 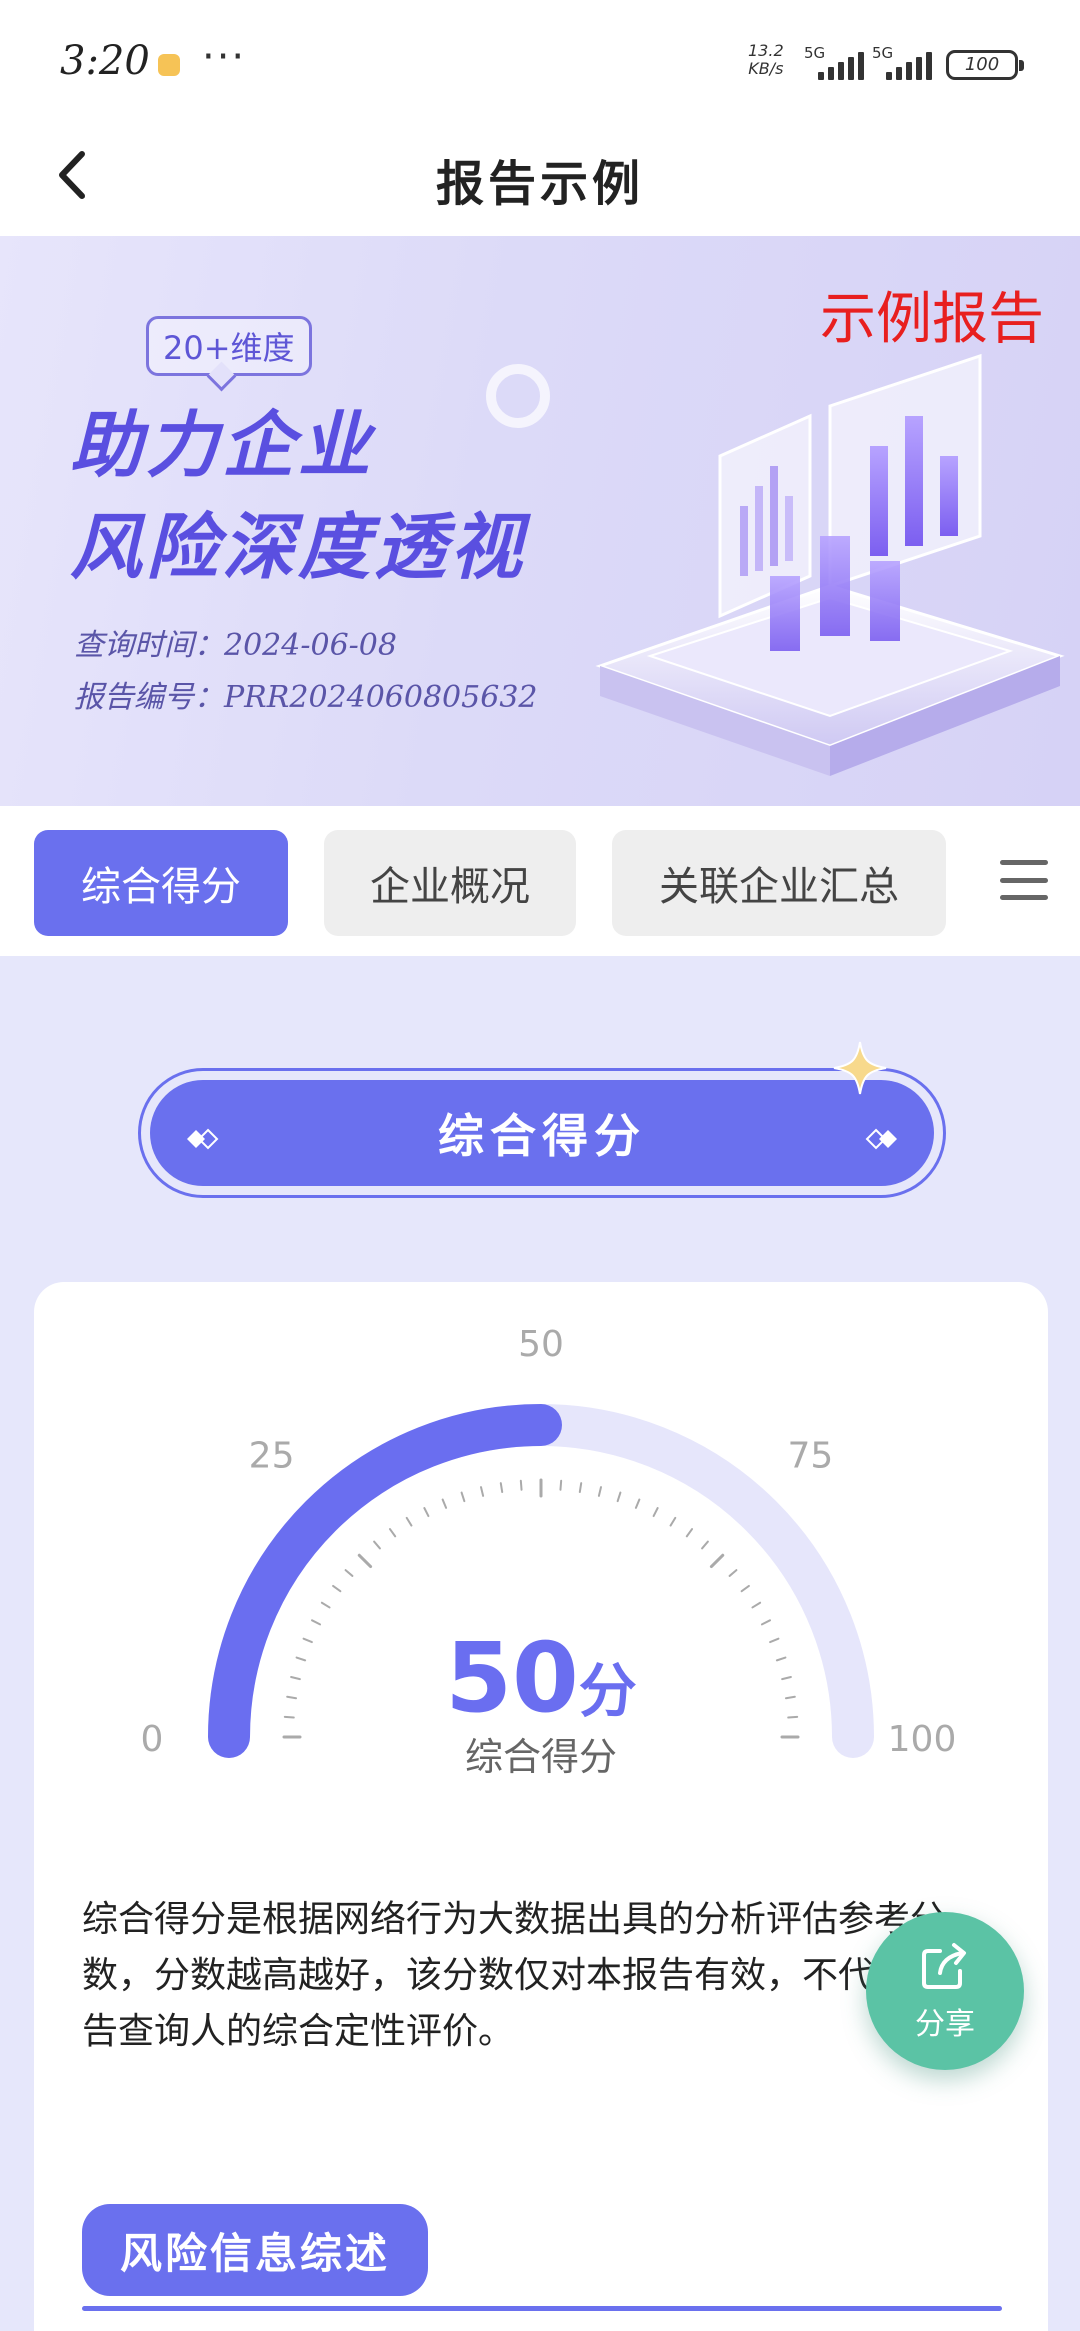 What do you see at coordinates (985, 65) in the screenshot?
I see `battery-icon: 100` at bounding box center [985, 65].